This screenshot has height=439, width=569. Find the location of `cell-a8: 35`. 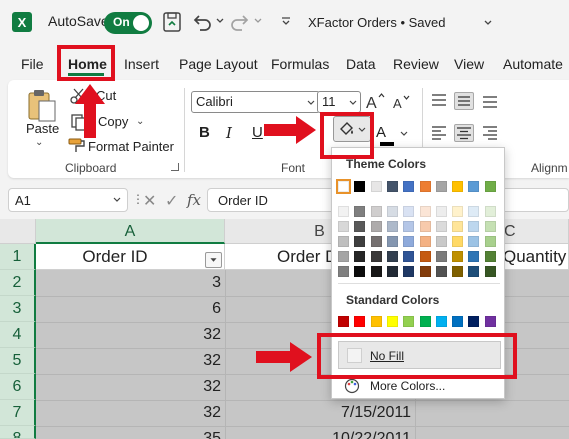

cell-a8: 35 is located at coordinates (128, 432).